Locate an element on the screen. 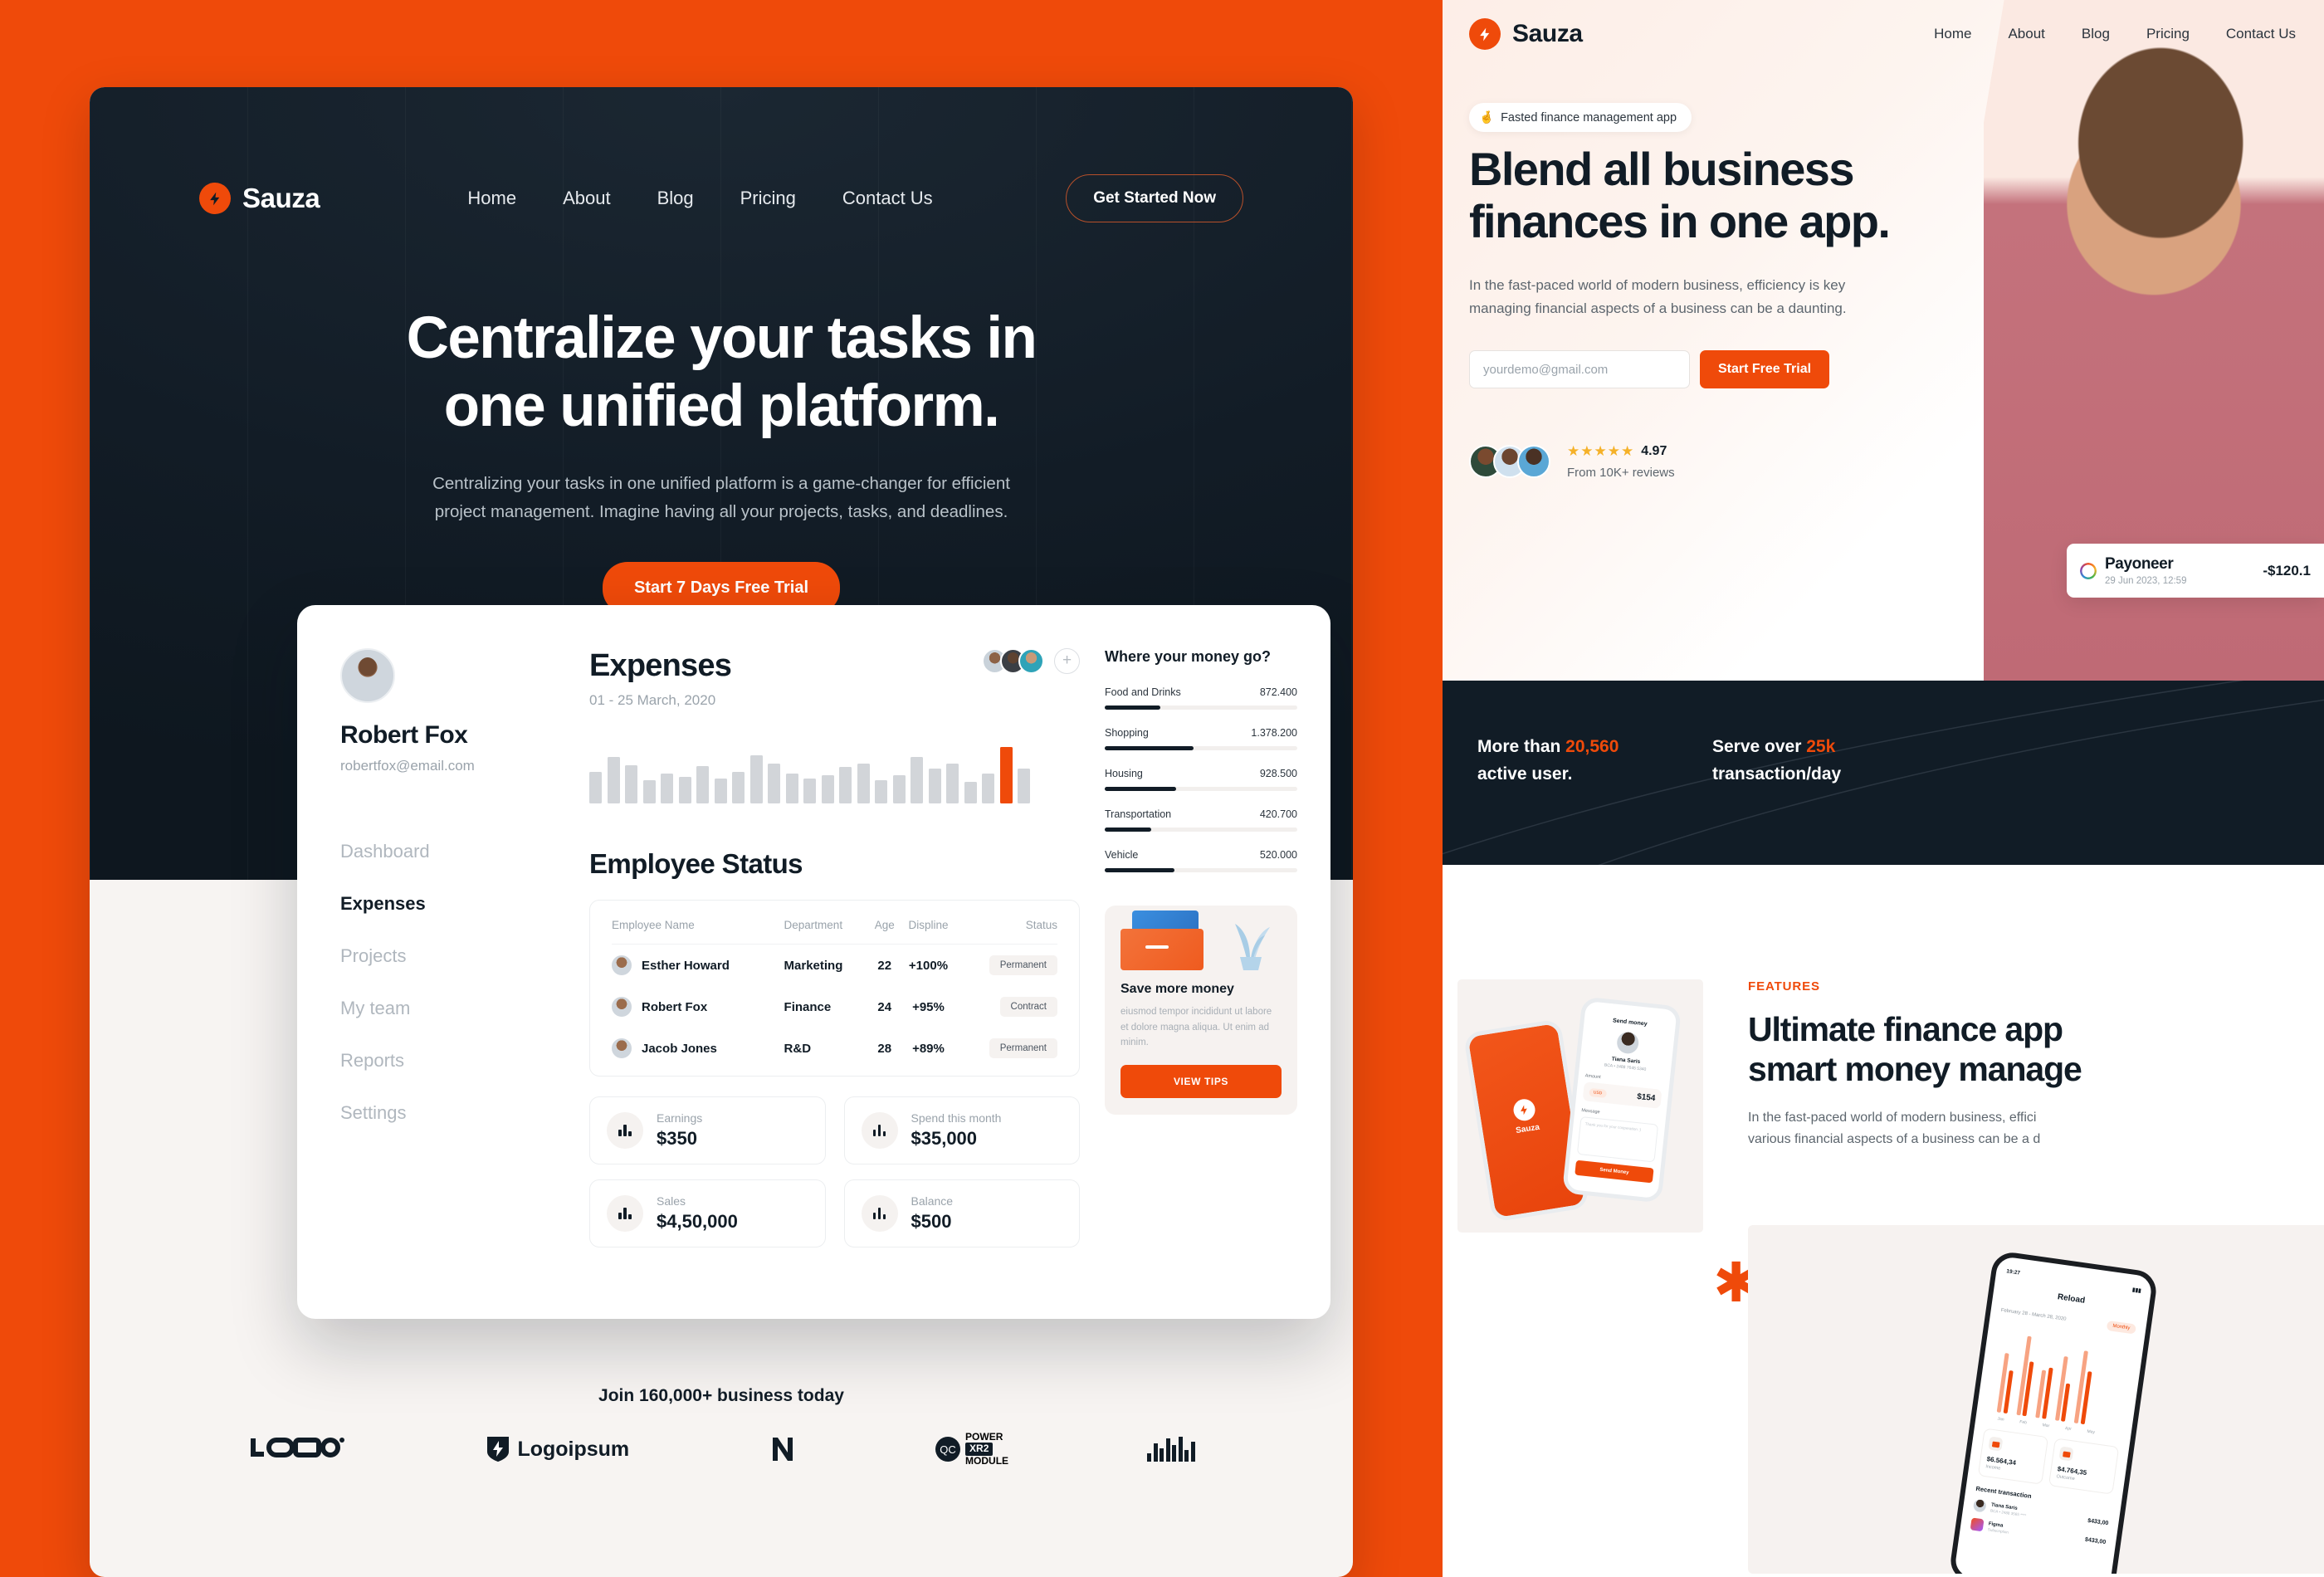 The image size is (2324, 1577). money-category-row: Food and Drinks 872.400 is located at coordinates (1201, 698).